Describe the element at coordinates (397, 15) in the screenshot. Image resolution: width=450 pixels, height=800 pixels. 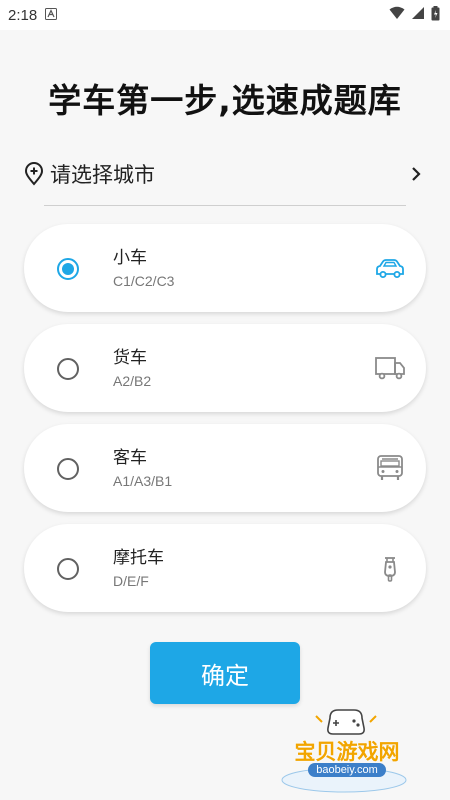
I see `wifi-icon` at that location.